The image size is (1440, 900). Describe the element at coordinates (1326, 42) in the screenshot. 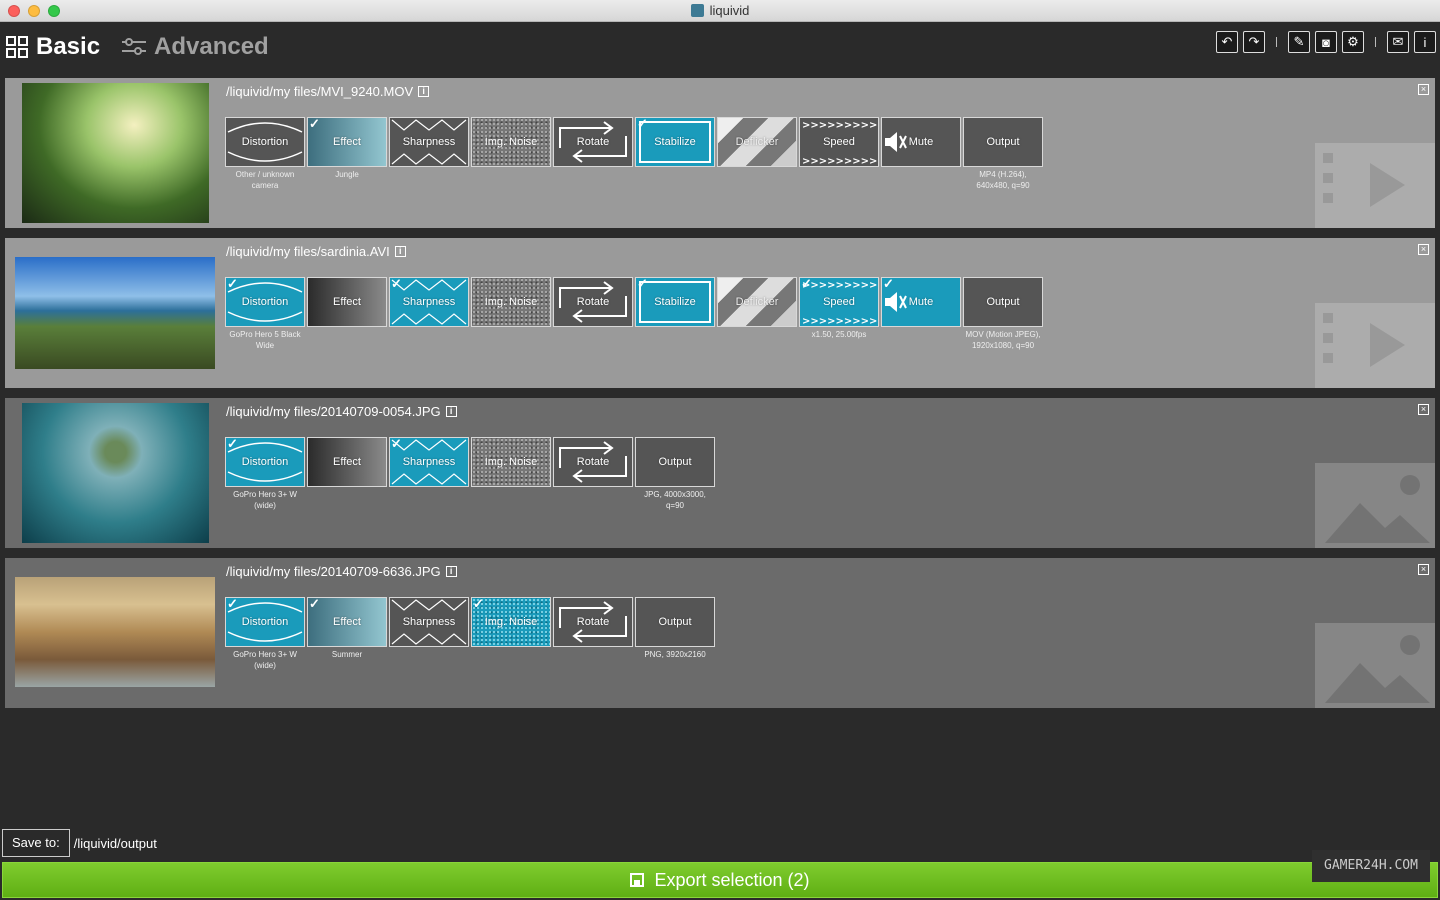

I see `snapshot-button: ◙` at that location.